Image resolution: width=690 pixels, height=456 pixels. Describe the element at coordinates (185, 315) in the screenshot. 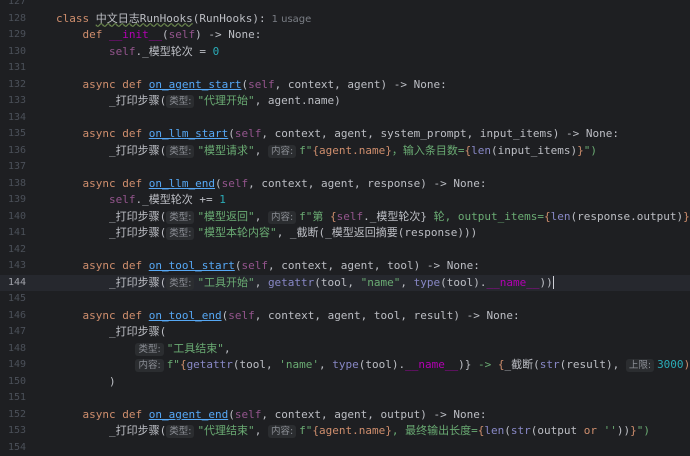

I see `code-token: on_tool_end` at that location.